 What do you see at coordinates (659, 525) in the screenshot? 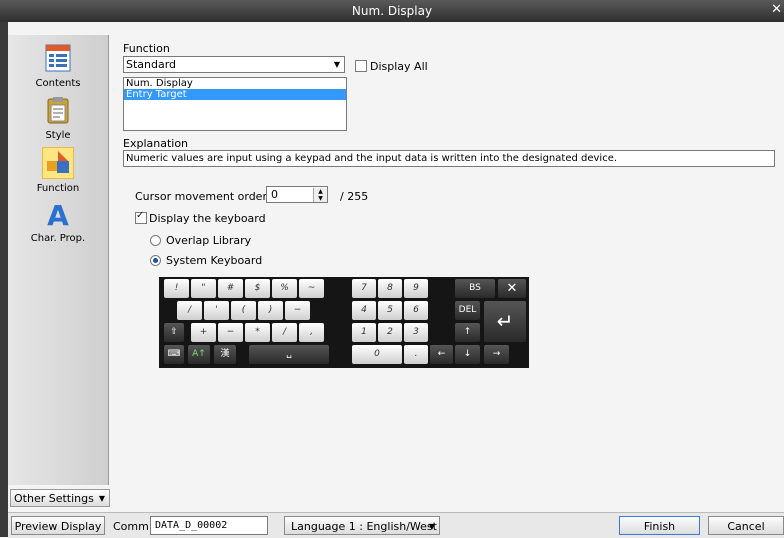
I see `finish-button: Finish` at bounding box center [659, 525].